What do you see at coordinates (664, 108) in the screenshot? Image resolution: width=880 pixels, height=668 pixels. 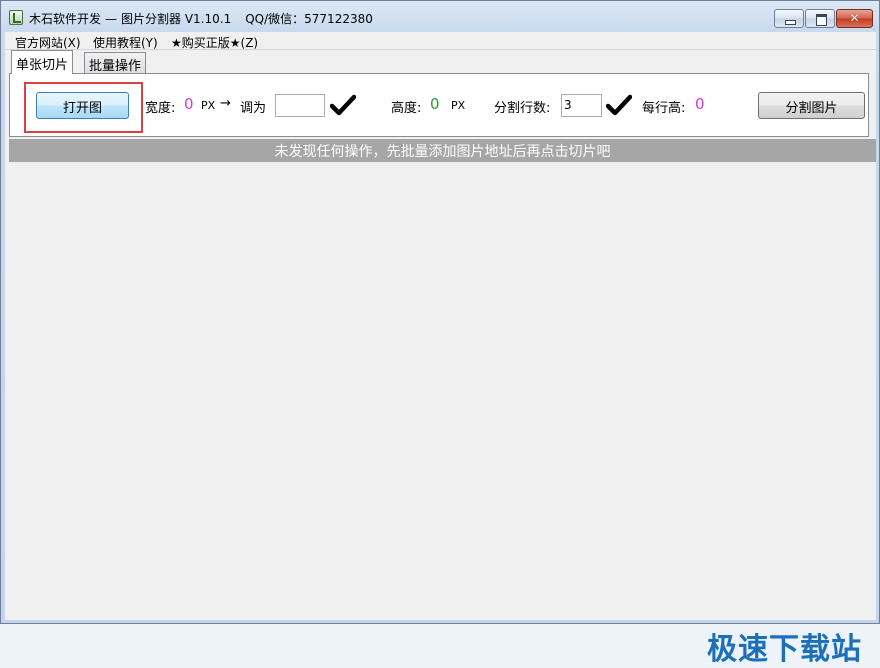 I see `row-height-label: 每行高:` at bounding box center [664, 108].